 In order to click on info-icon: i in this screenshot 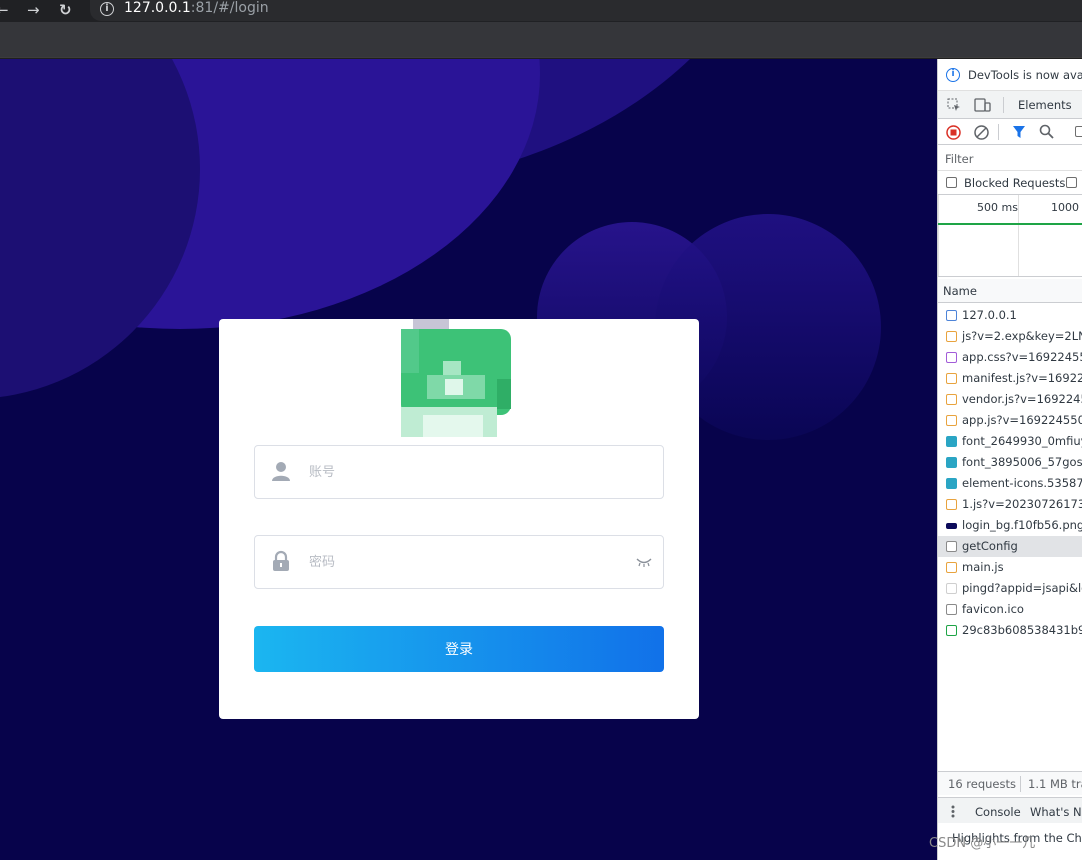, I will do `click(953, 75)`.